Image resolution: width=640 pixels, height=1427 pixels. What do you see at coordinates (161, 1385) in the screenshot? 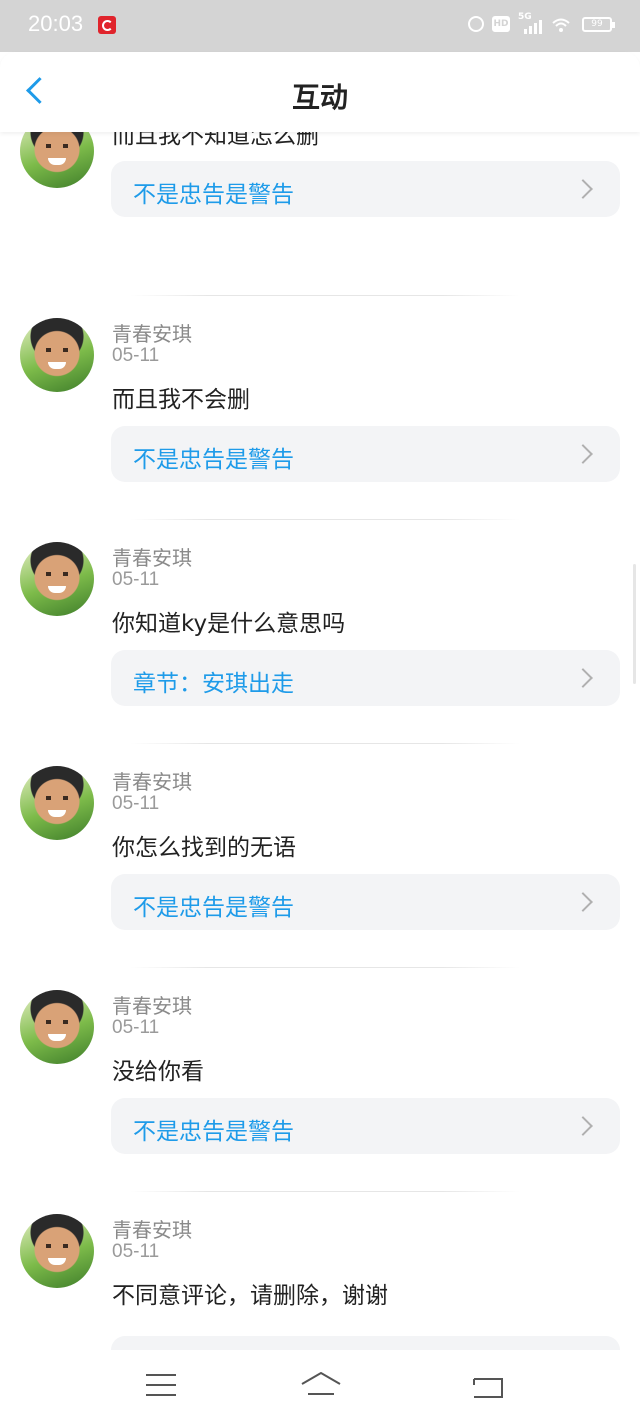
I see `menu-icon` at bounding box center [161, 1385].